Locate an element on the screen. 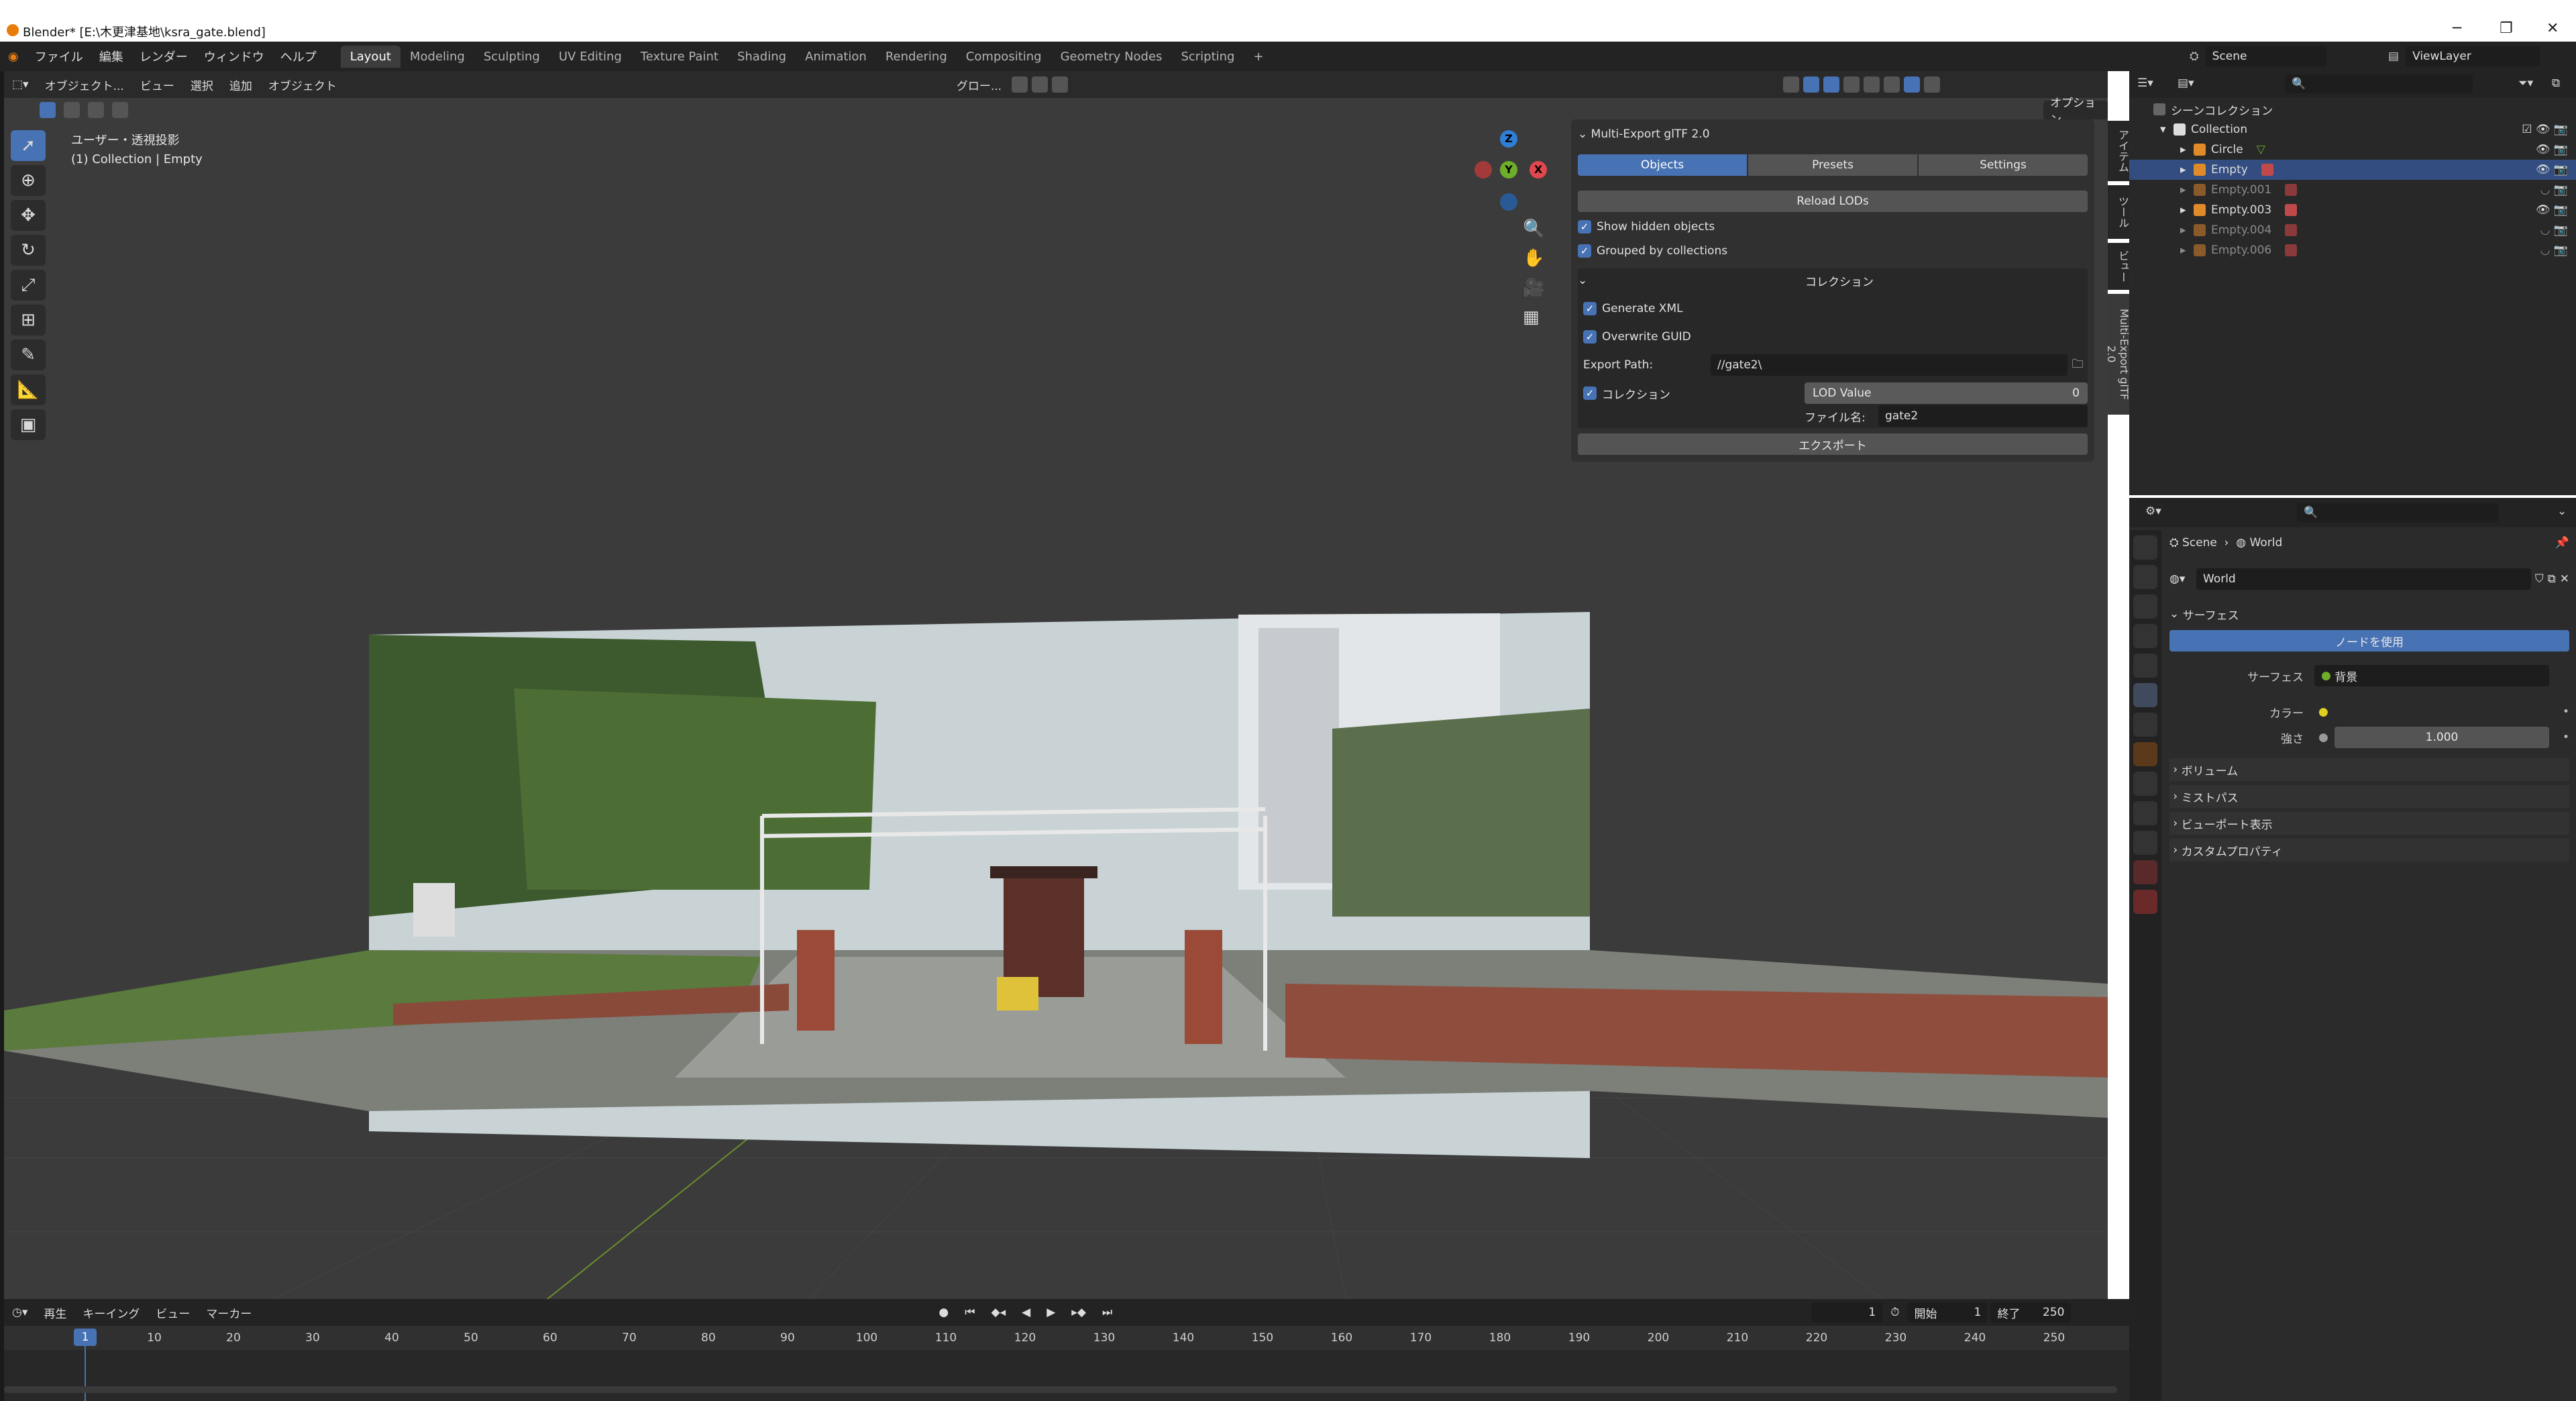 This screenshot has height=1401, width=2576. custom-properties-section: › カスタムプロパティ is located at coordinates (2369, 850).